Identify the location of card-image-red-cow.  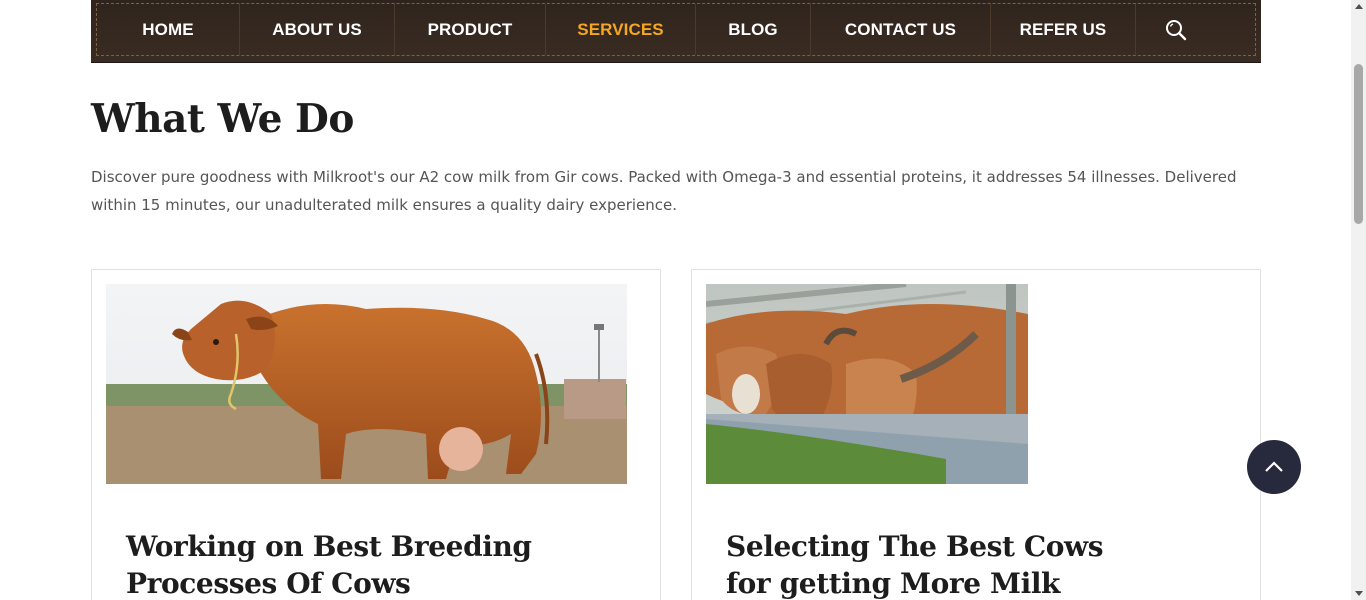
(366, 384).